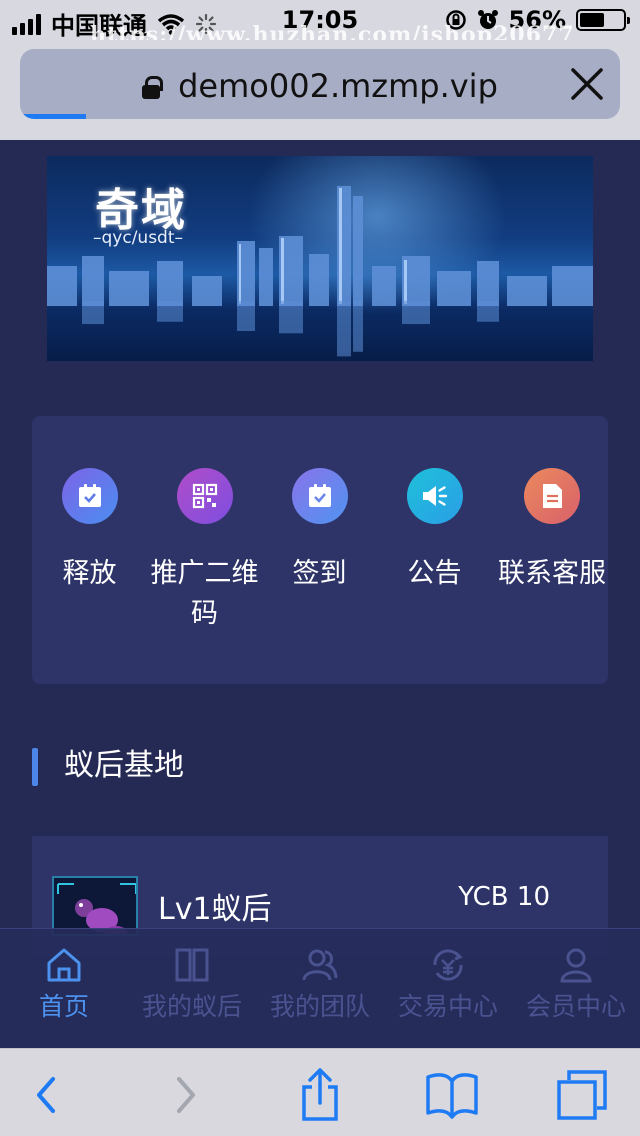 Image resolution: width=640 pixels, height=1136 pixels. What do you see at coordinates (192, 965) in the screenshot?
I see `book-icon` at bounding box center [192, 965].